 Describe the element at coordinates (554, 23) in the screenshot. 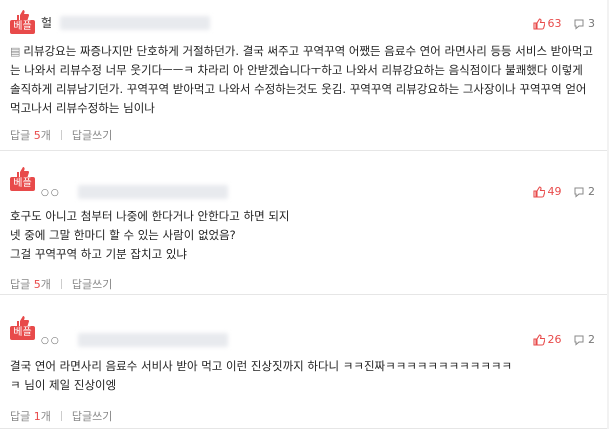

I see `like-count: 63` at that location.